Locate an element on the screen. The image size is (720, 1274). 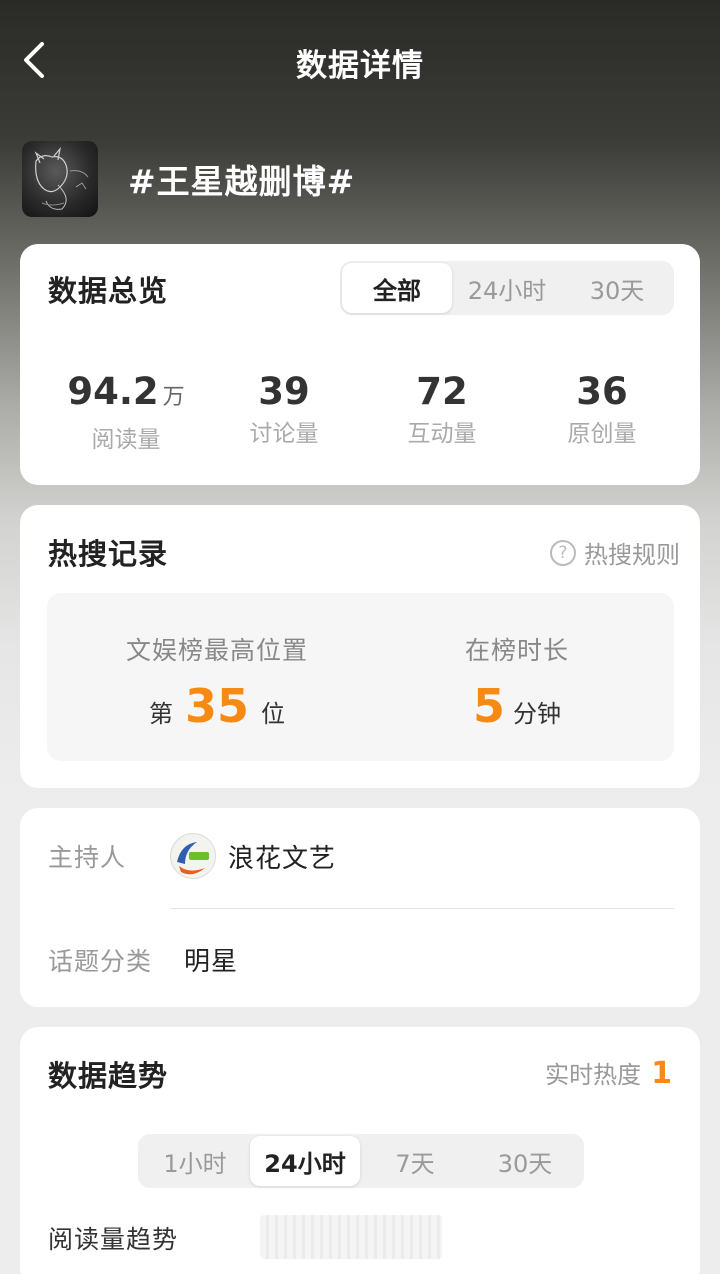
question-circle-icon: ? is located at coordinates (563, 552).